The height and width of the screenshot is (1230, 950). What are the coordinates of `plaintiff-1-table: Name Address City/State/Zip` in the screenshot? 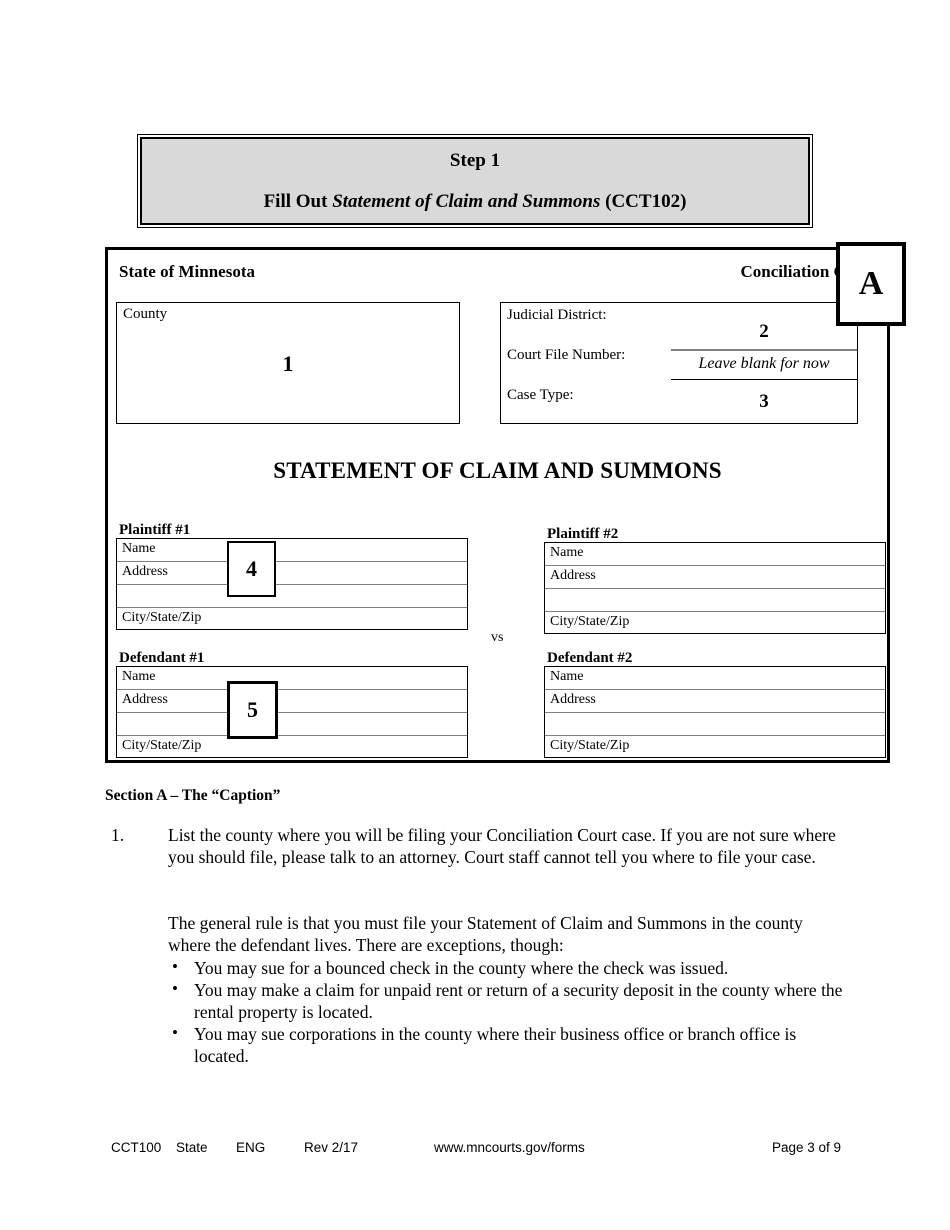 It's located at (292, 584).